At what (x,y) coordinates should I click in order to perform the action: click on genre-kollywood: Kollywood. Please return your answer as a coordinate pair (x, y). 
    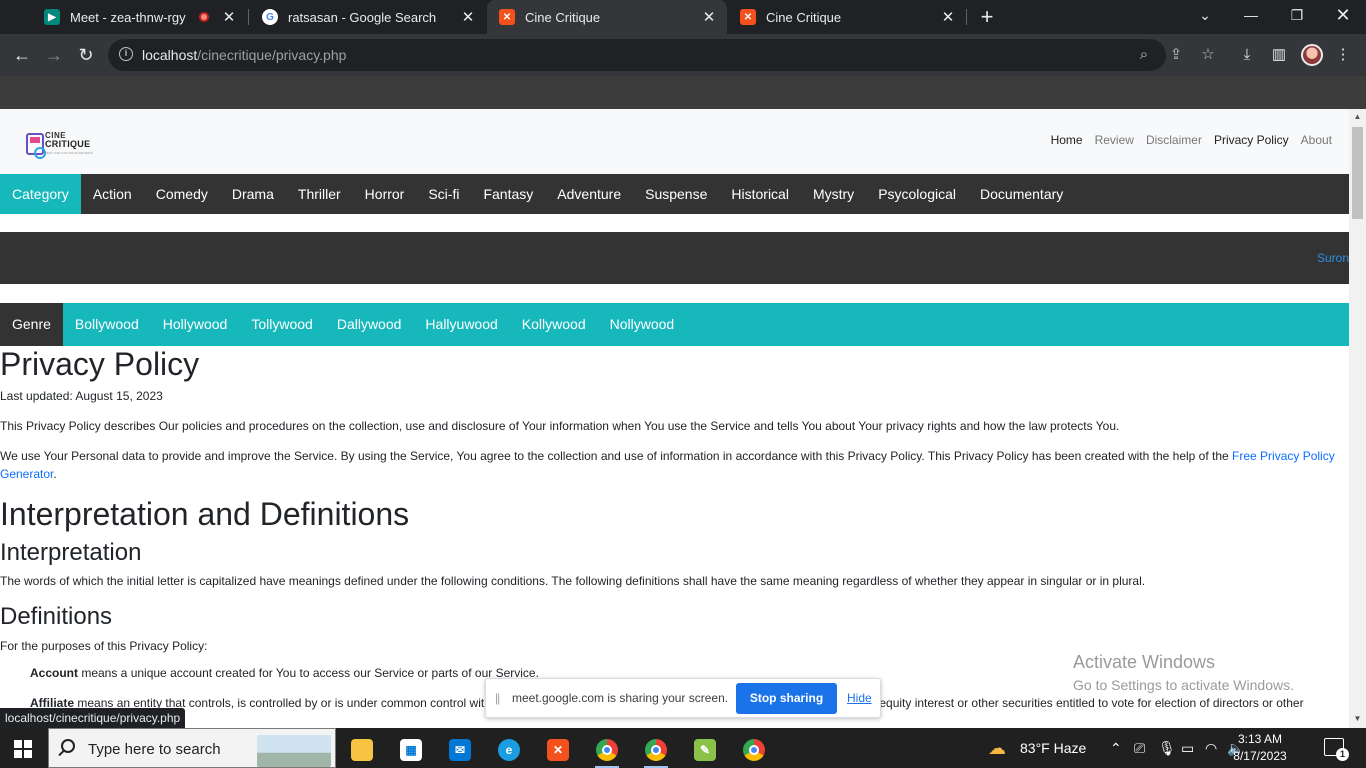
    Looking at the image, I should click on (554, 324).